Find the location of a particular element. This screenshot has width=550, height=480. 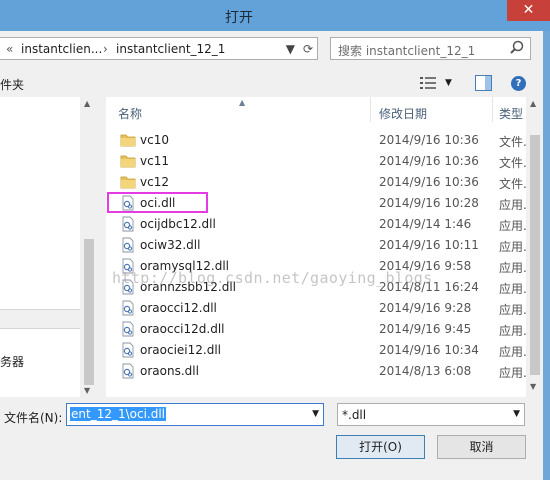

window-title: 打开 is located at coordinates (239, 18).